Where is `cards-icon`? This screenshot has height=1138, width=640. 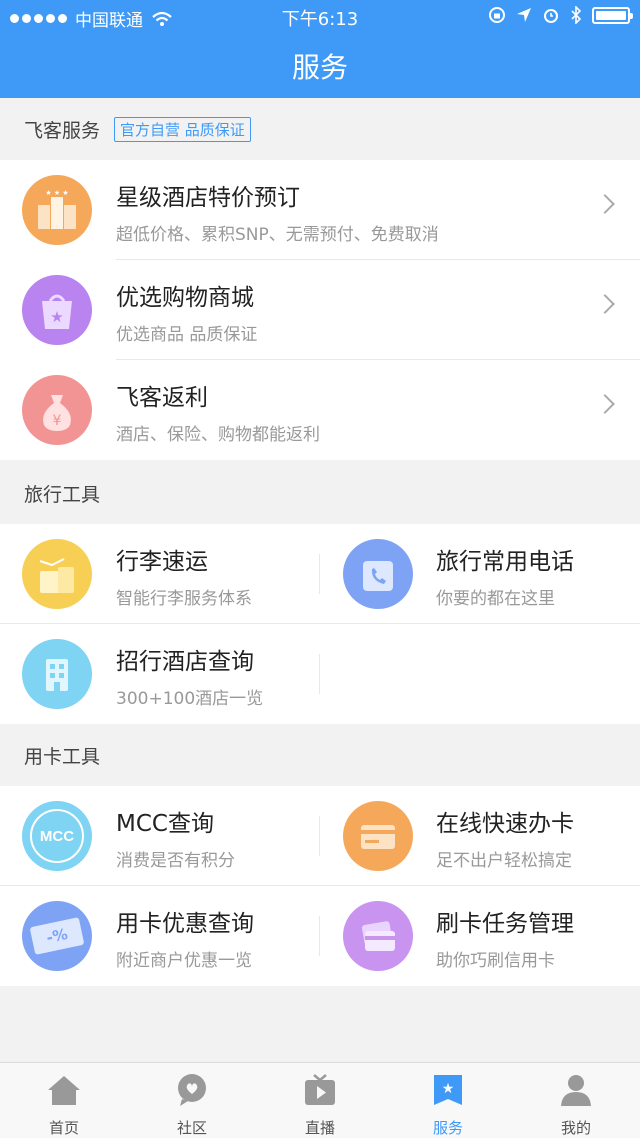
cards-icon is located at coordinates (378, 936).